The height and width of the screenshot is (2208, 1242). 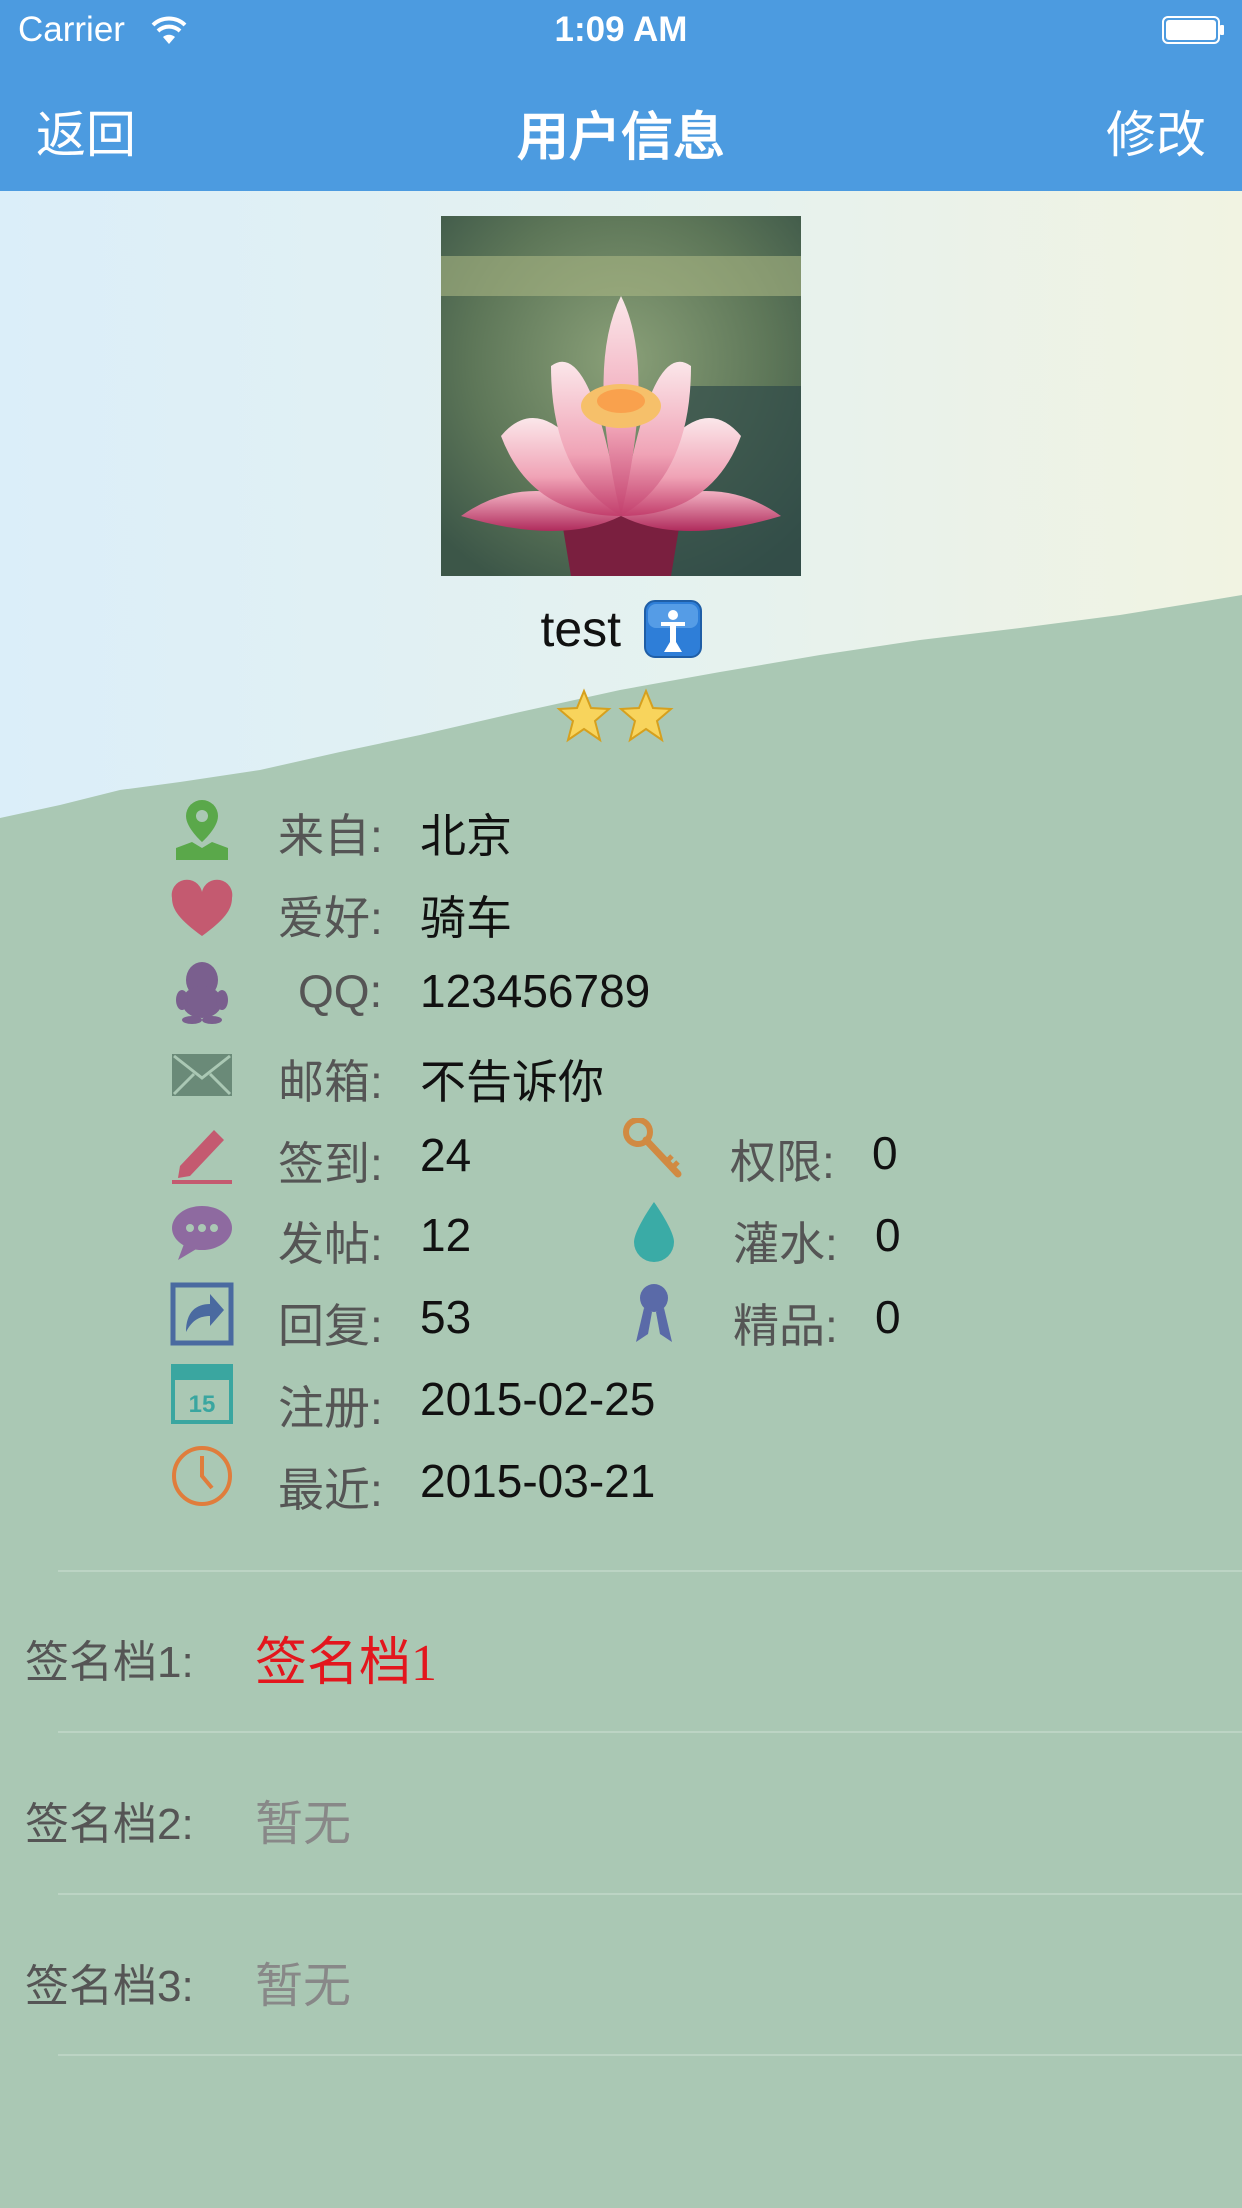 I want to click on calendar-icon: 15, so click(x=202, y=1394).